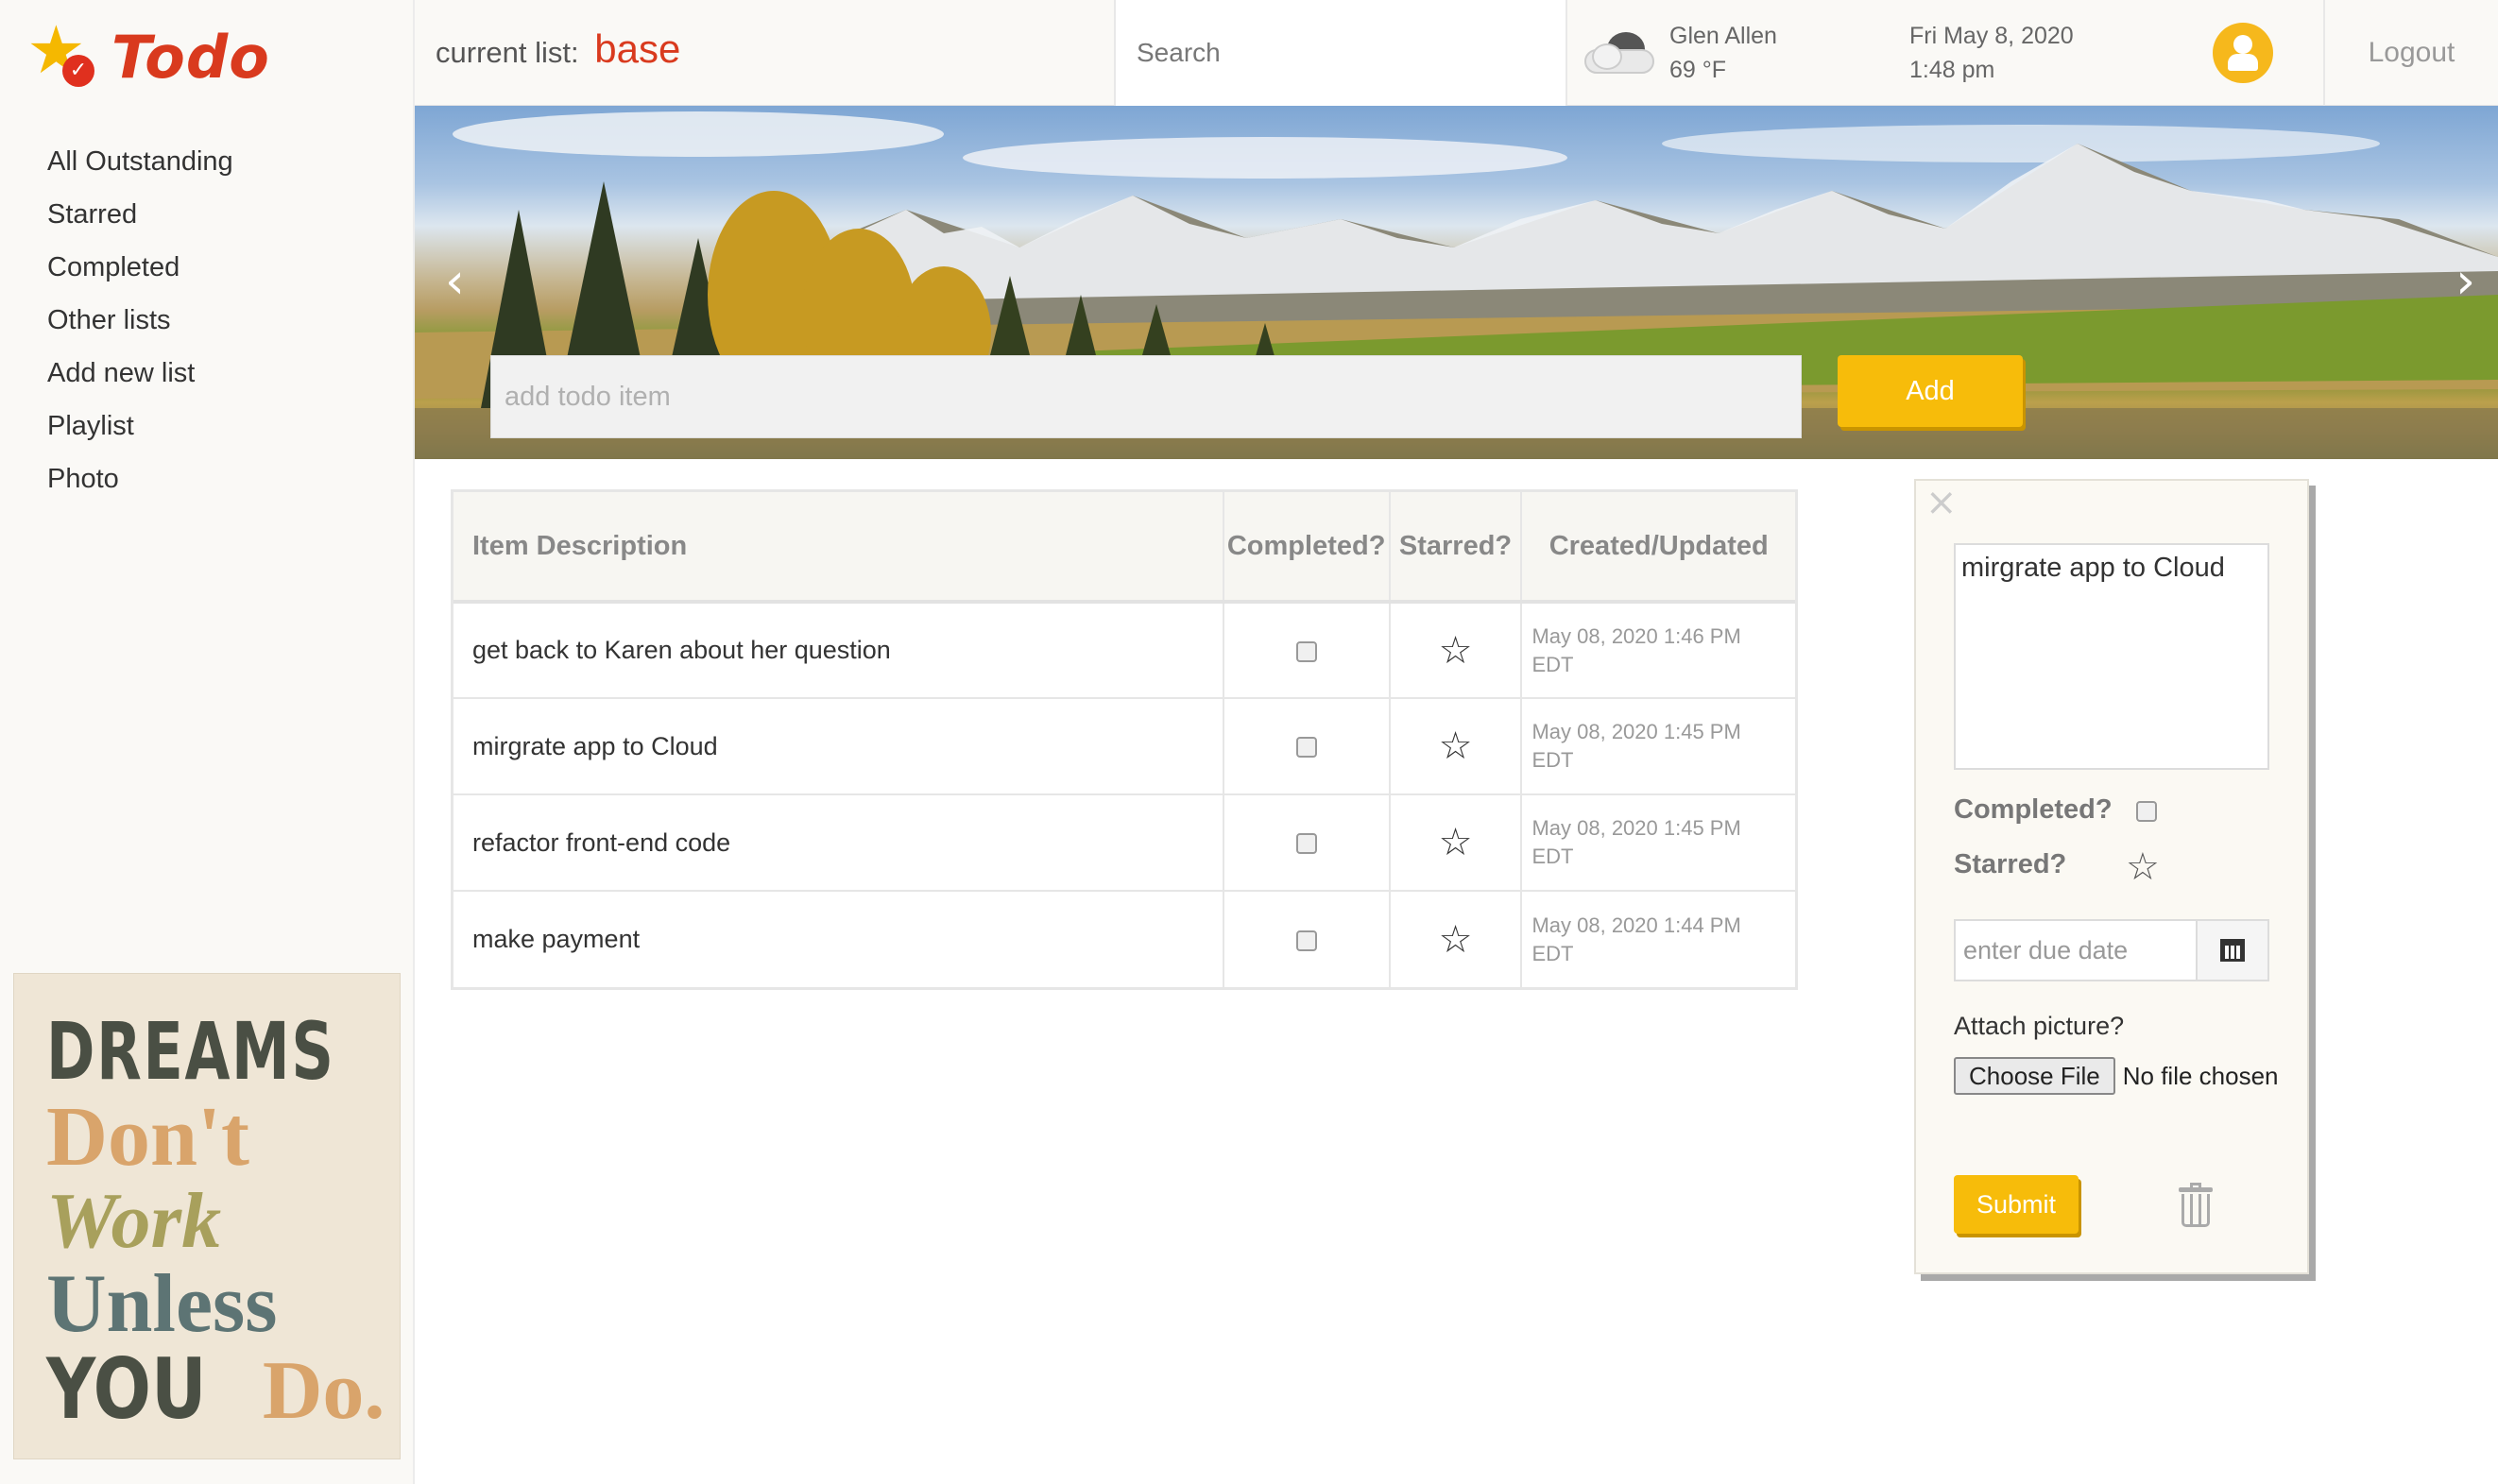  I want to click on weather-location: Glen Allen, so click(1723, 36).